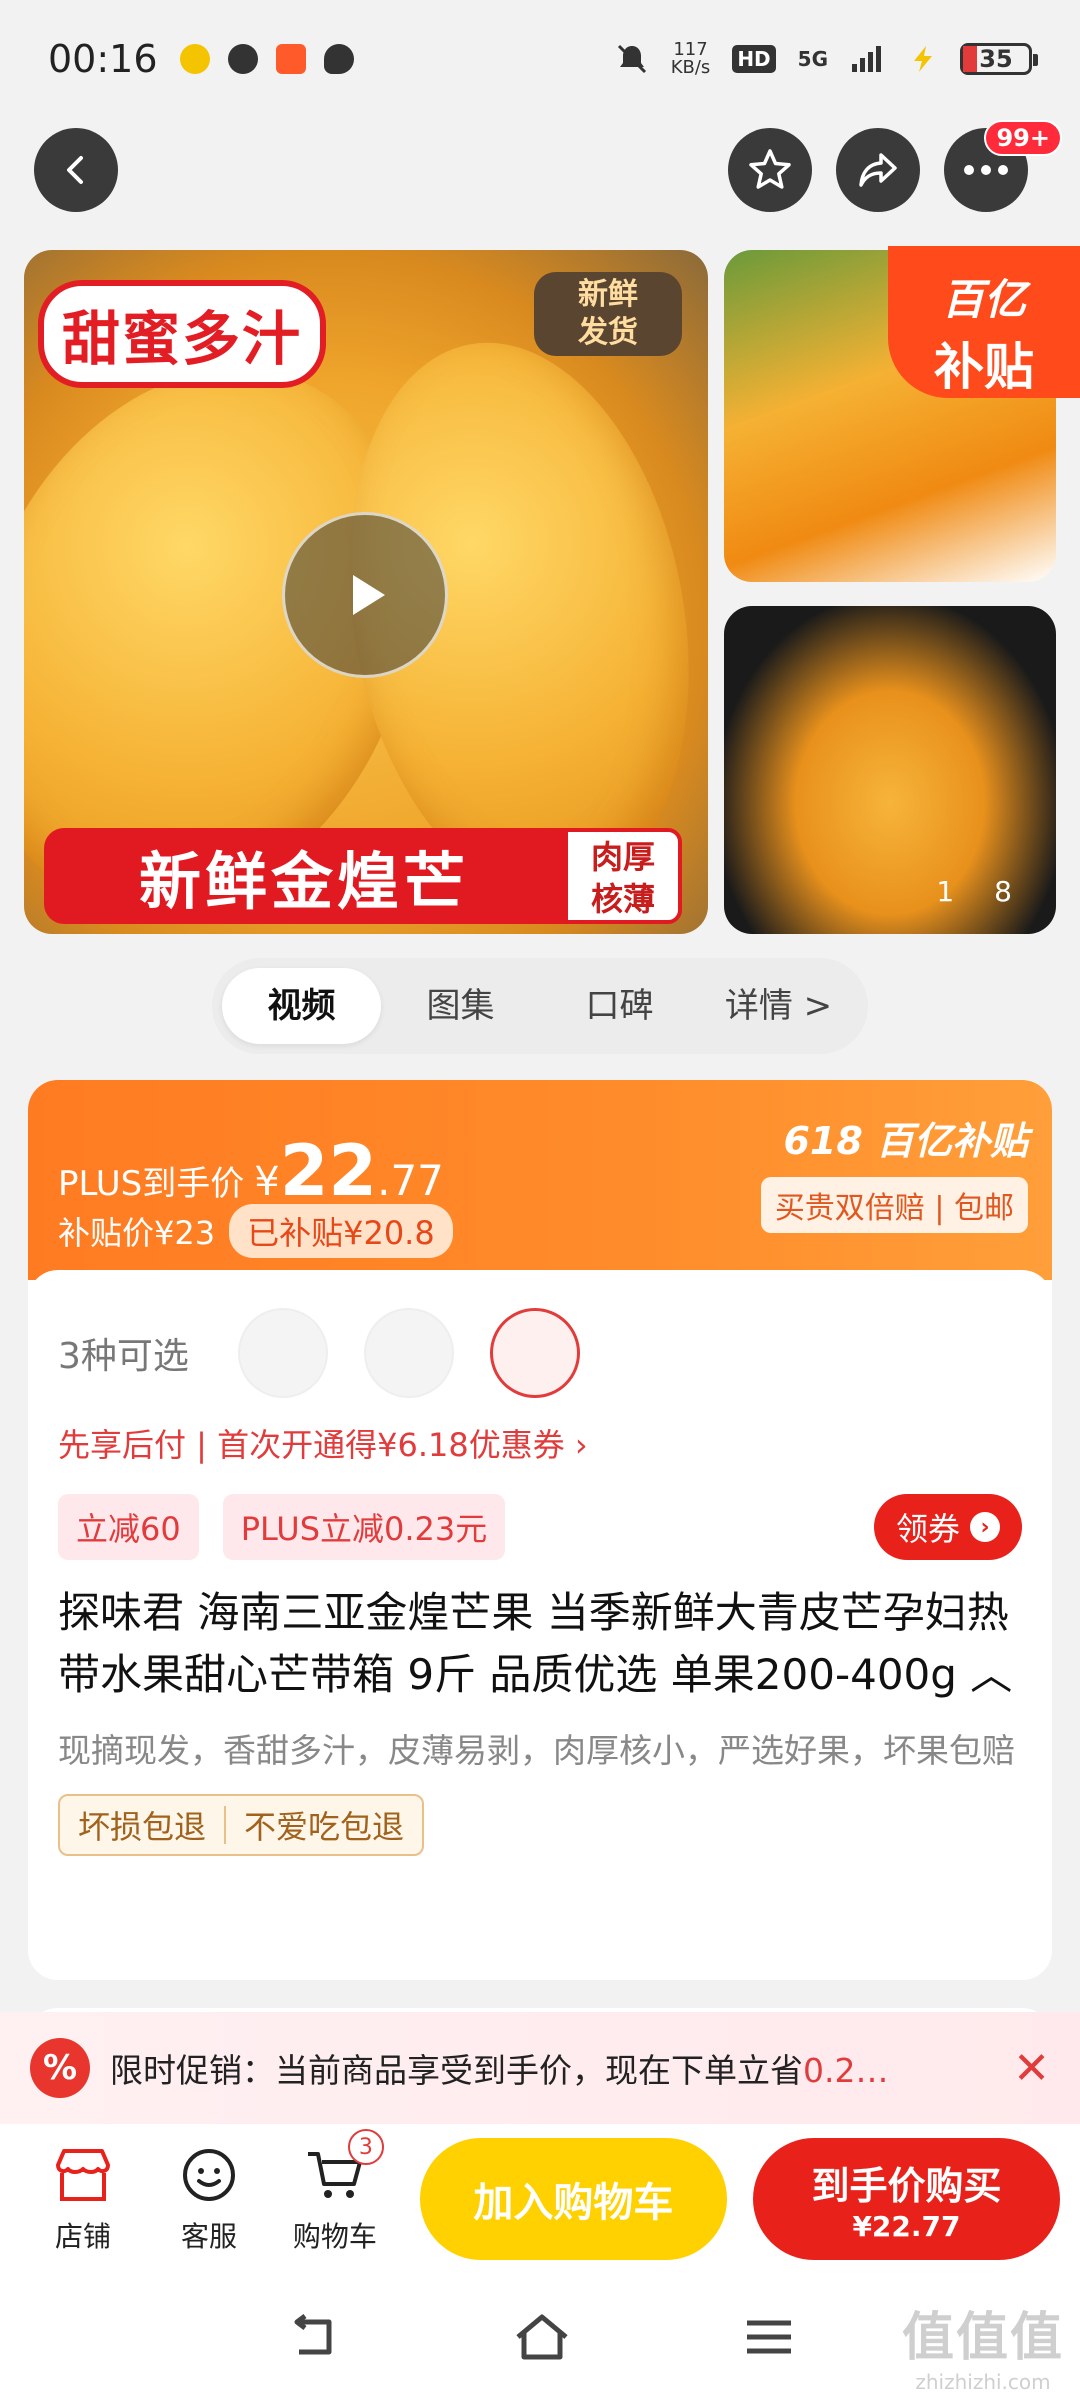  Describe the element at coordinates (242, 59) in the screenshot. I see `zhi-notification-icon` at that location.